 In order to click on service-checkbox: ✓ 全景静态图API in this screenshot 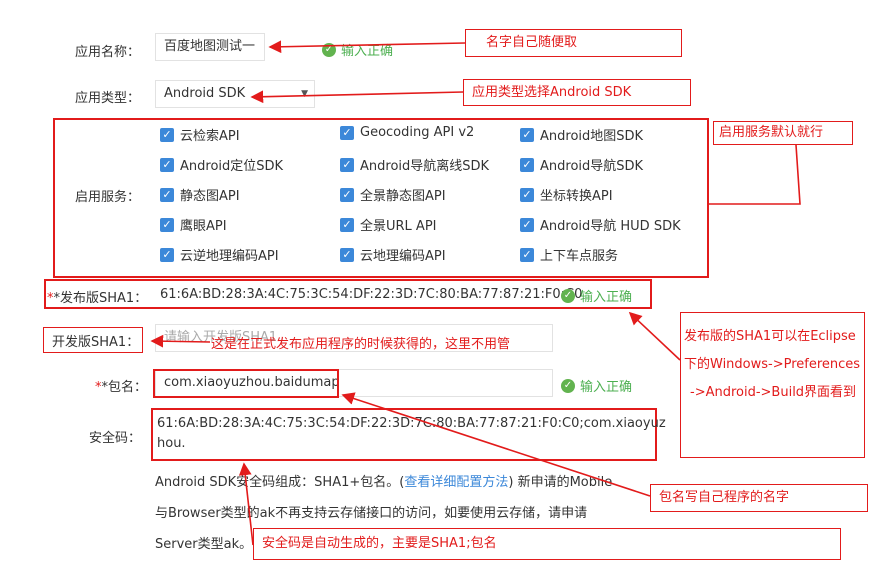, I will do `click(393, 194)`.